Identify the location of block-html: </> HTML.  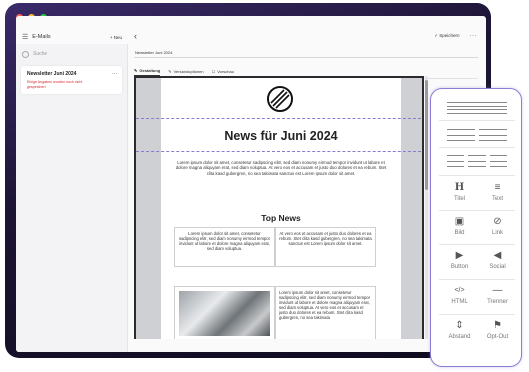
(459, 297).